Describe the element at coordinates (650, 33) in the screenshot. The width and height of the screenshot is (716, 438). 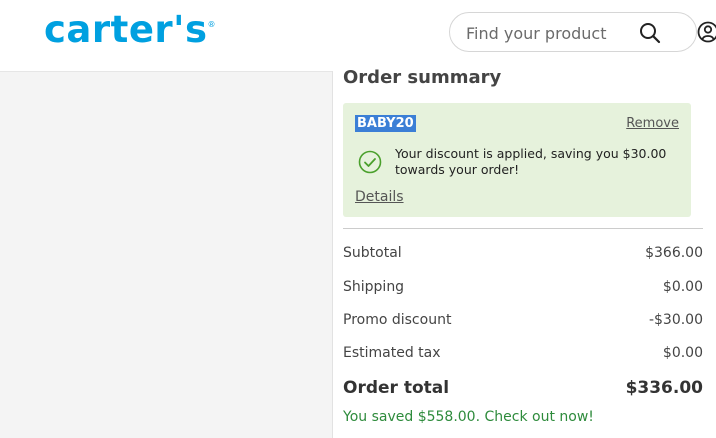
I see `search-icon` at that location.